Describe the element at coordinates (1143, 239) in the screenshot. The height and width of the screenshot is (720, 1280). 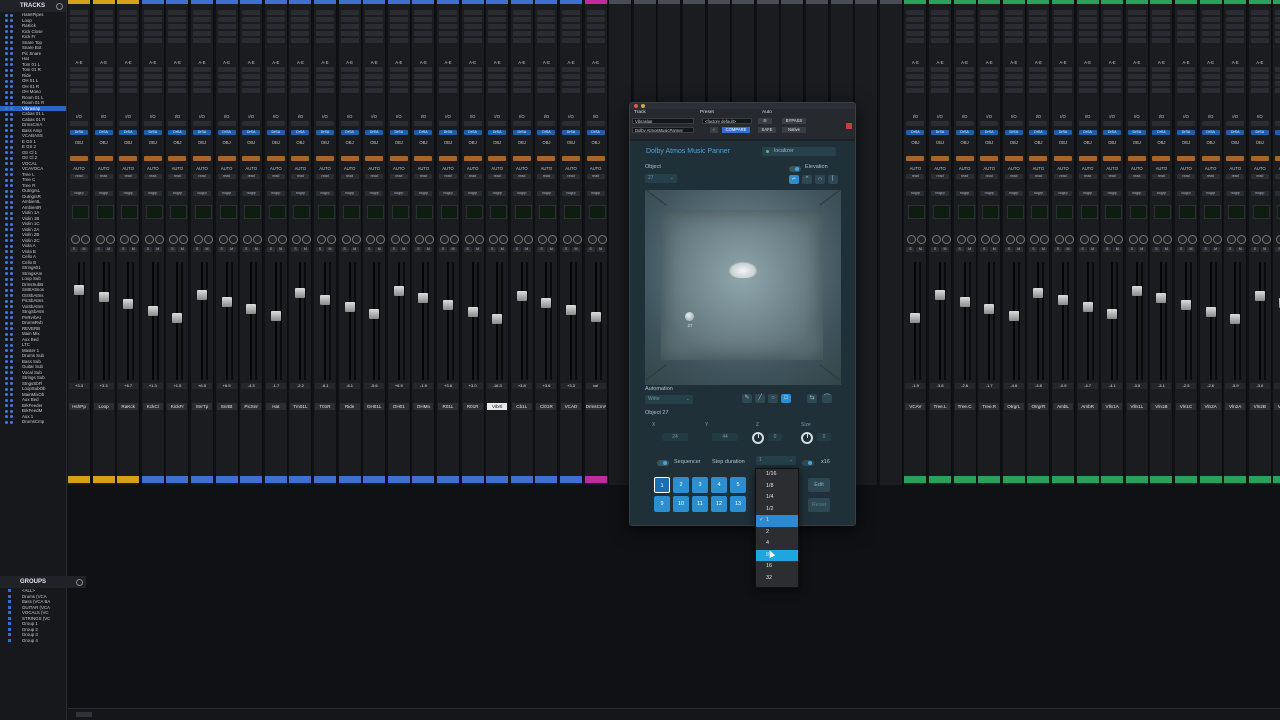
I see `pan-knob-right` at that location.